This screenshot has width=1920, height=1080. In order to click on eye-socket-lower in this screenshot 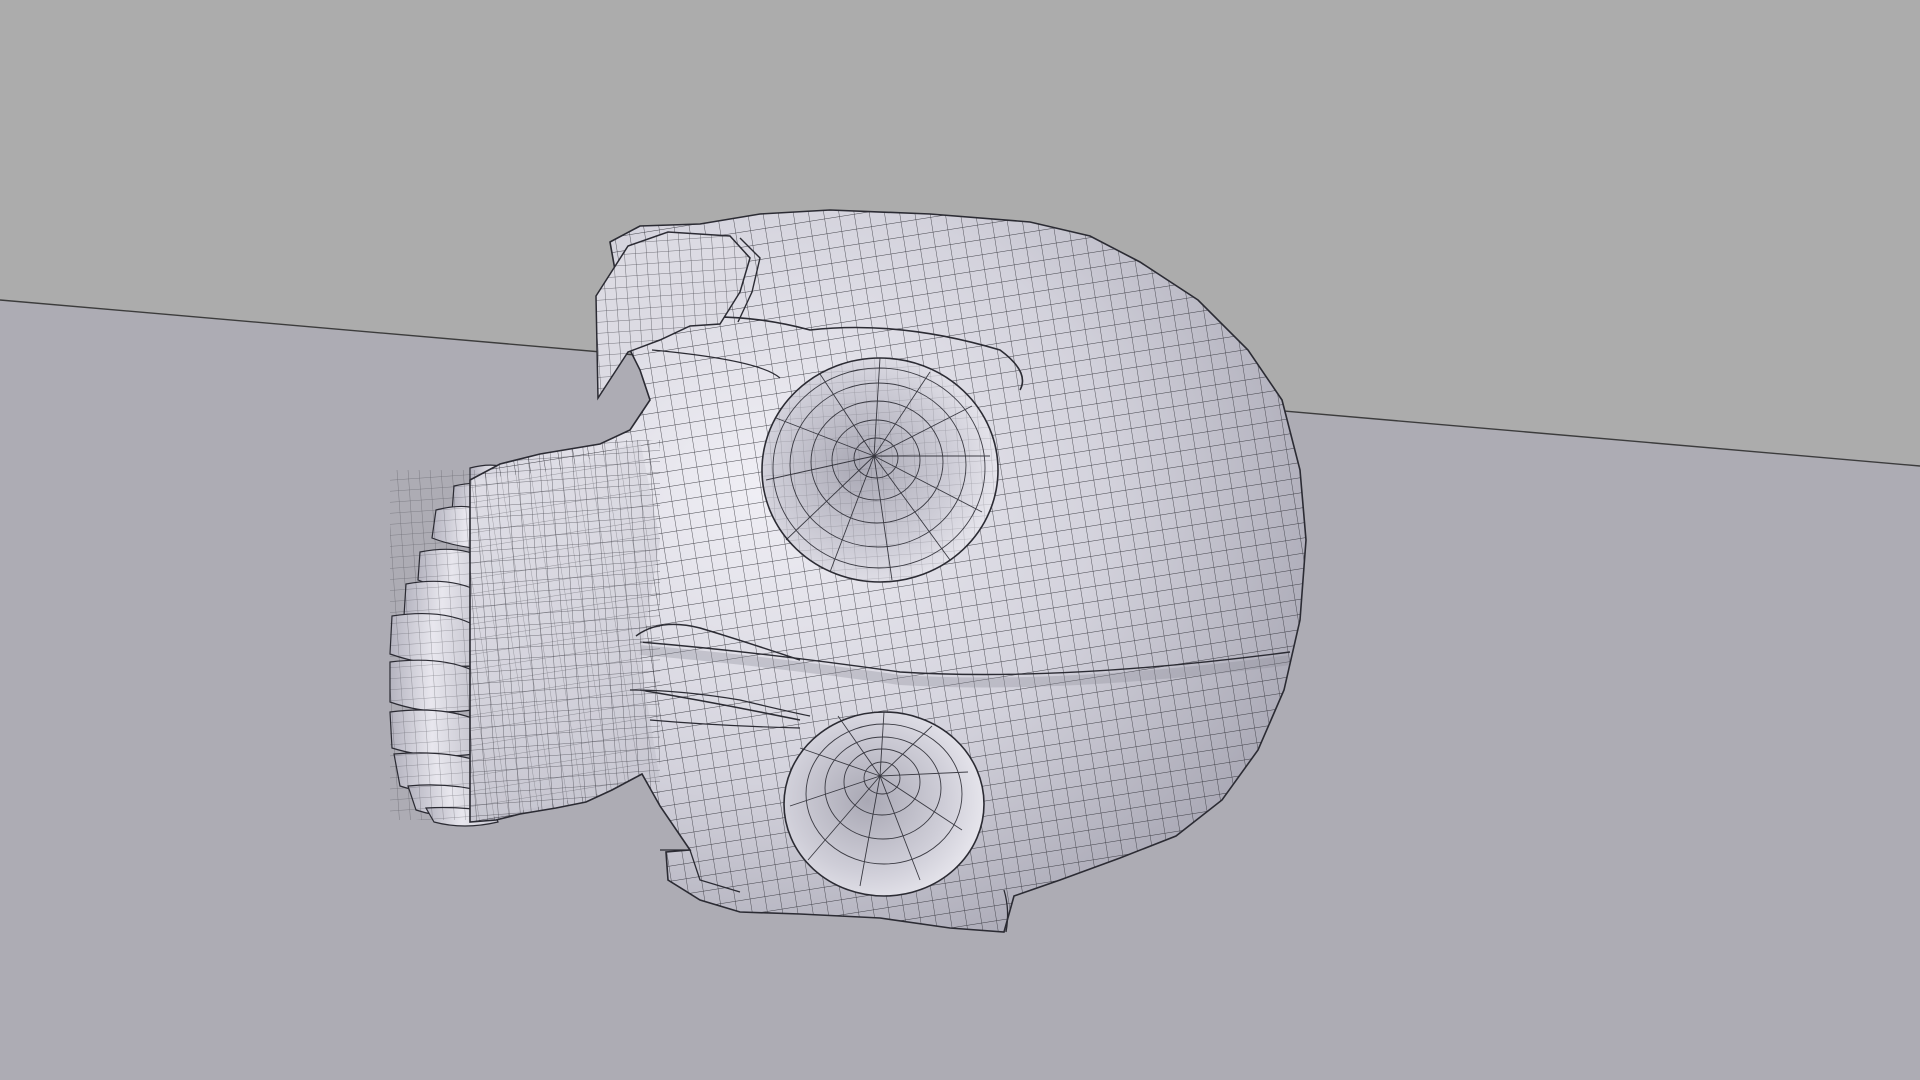, I will do `click(884, 804)`.